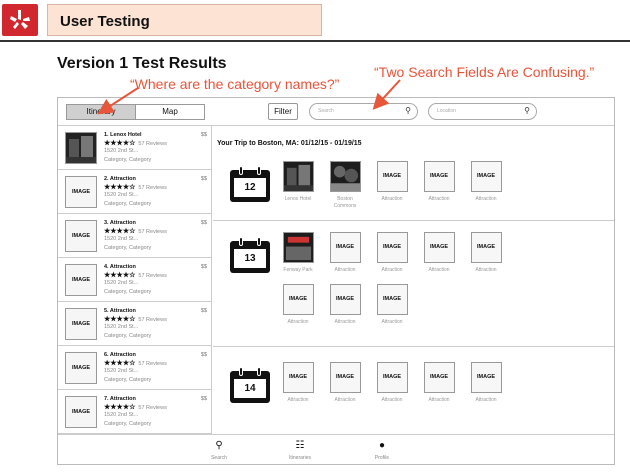 The height and width of the screenshot is (473, 630). I want to click on item-thumbnail, so click(81, 148).